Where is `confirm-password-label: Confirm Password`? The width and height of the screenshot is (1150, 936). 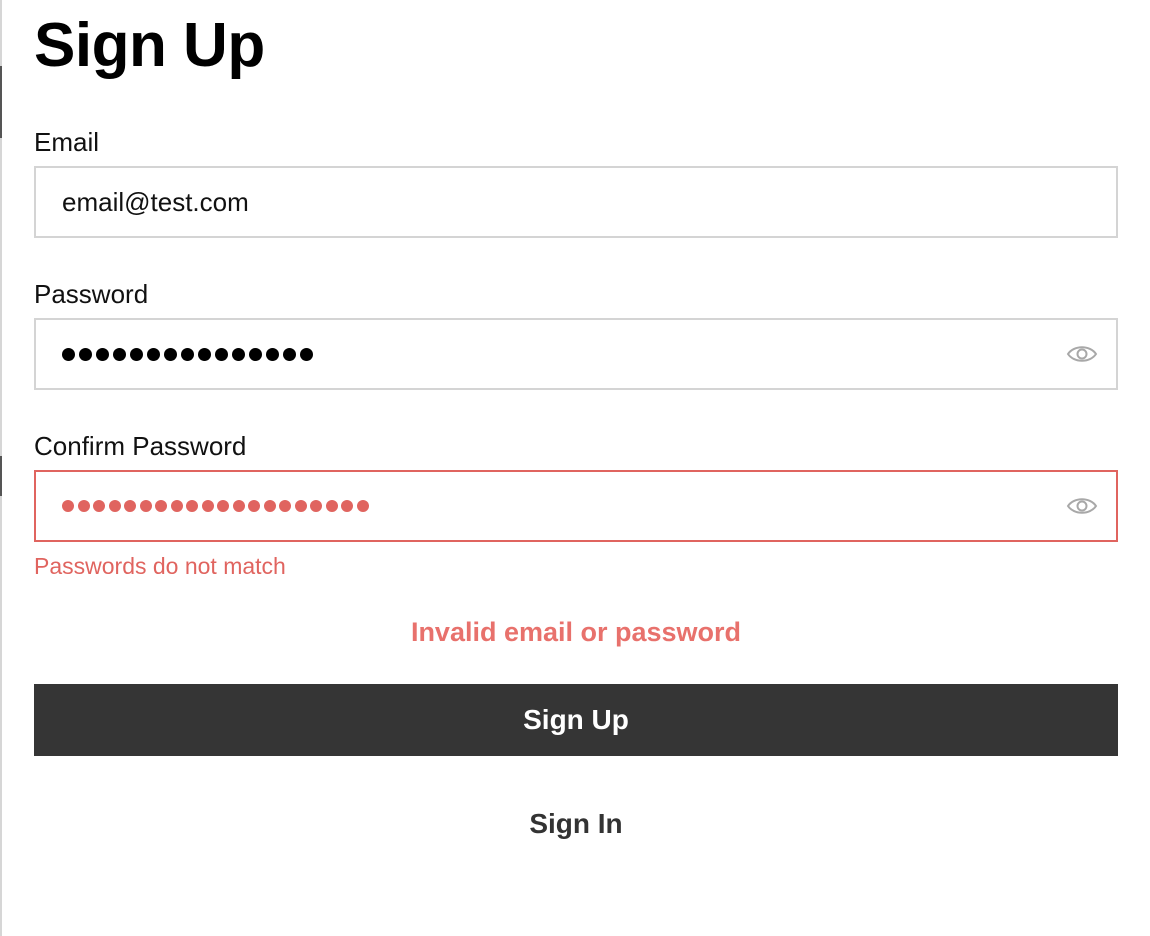 confirm-password-label: Confirm Password is located at coordinates (140, 446).